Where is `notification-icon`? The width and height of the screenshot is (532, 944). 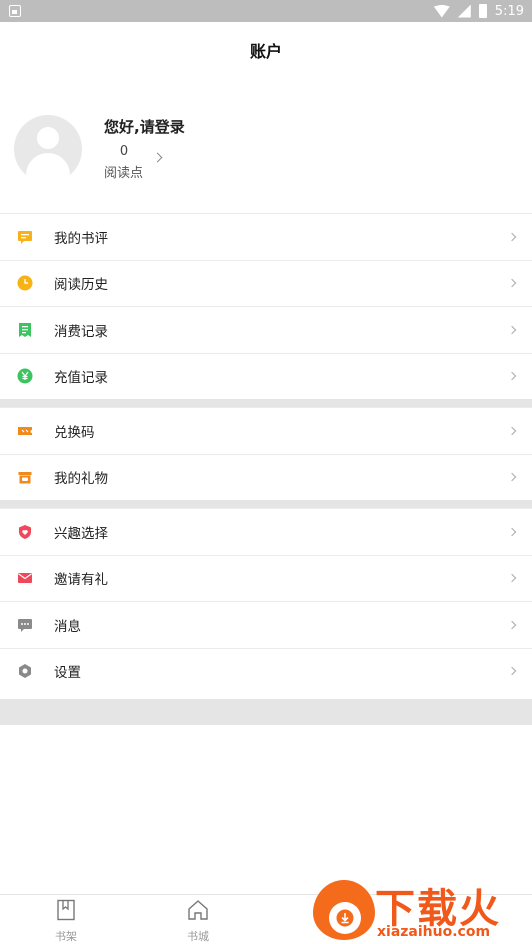
notification-icon is located at coordinates (15, 11).